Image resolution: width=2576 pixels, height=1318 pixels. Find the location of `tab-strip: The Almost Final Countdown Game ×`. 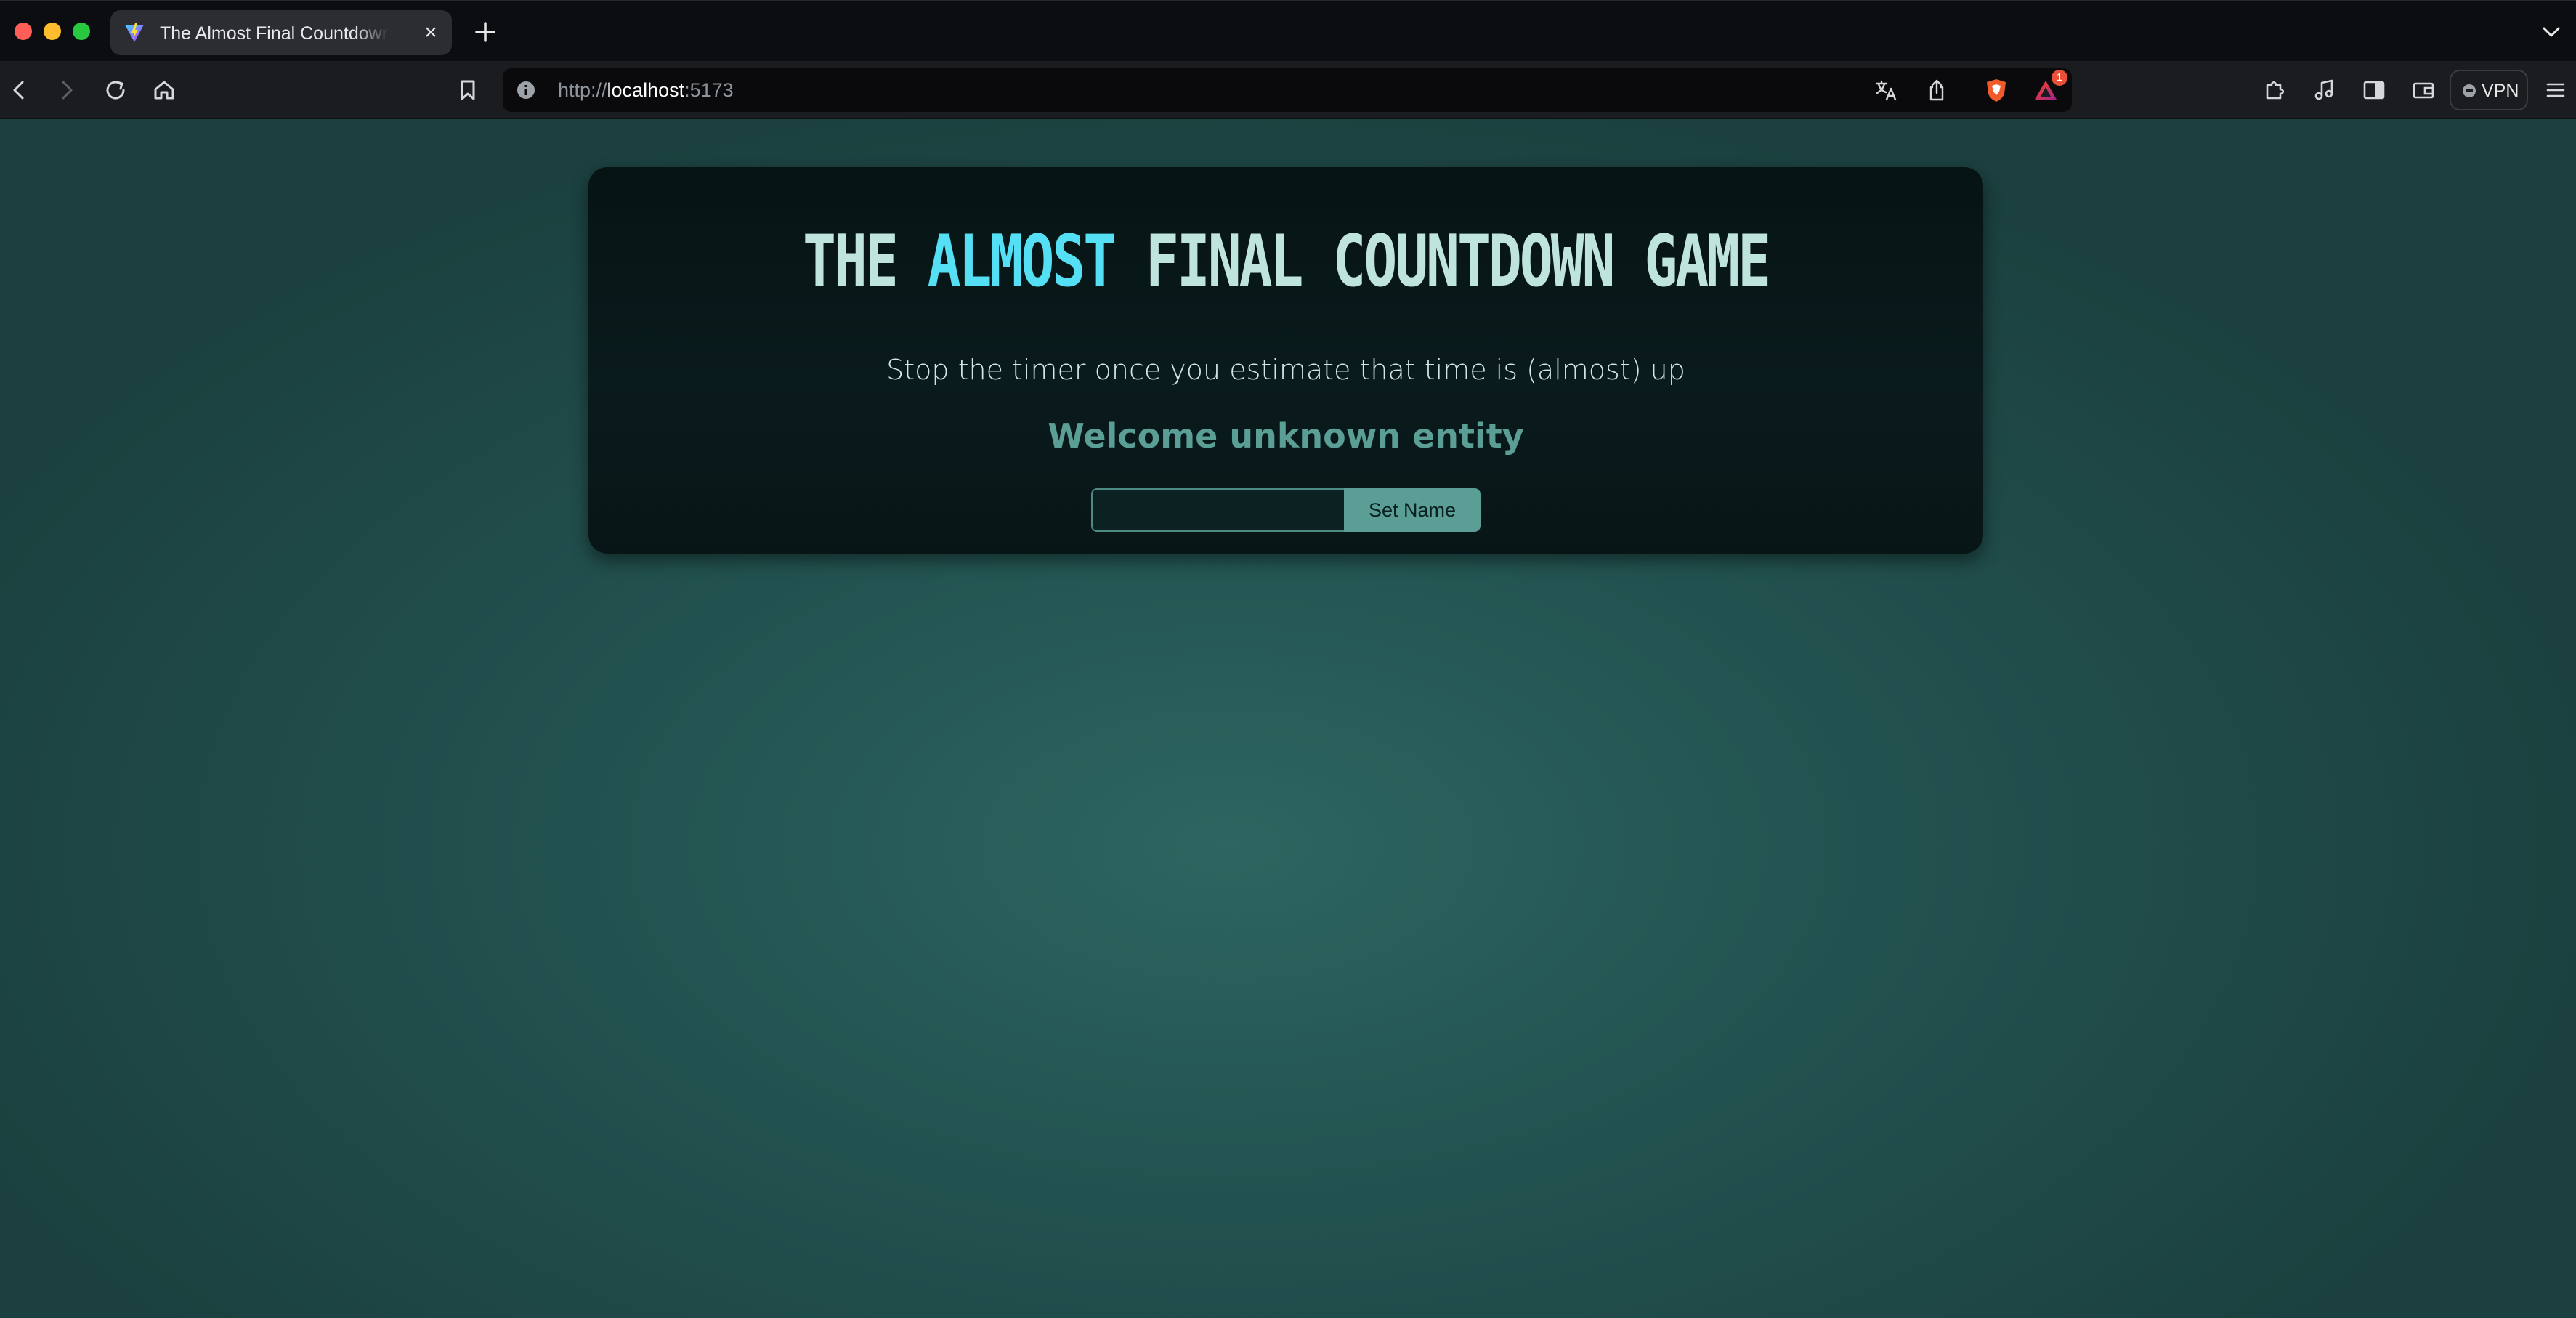

tab-strip: The Almost Final Countdown Game × is located at coordinates (1288, 30).